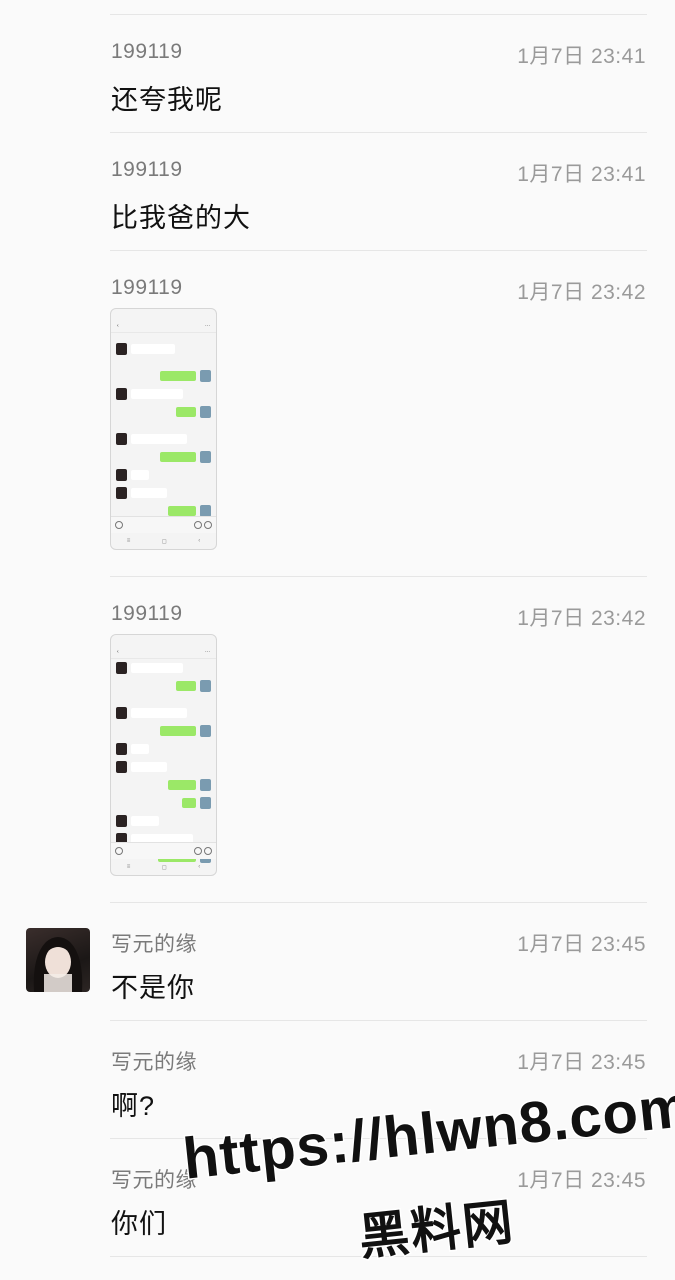  Describe the element at coordinates (133, 1106) in the screenshot. I see `message-text: 啊?` at that location.